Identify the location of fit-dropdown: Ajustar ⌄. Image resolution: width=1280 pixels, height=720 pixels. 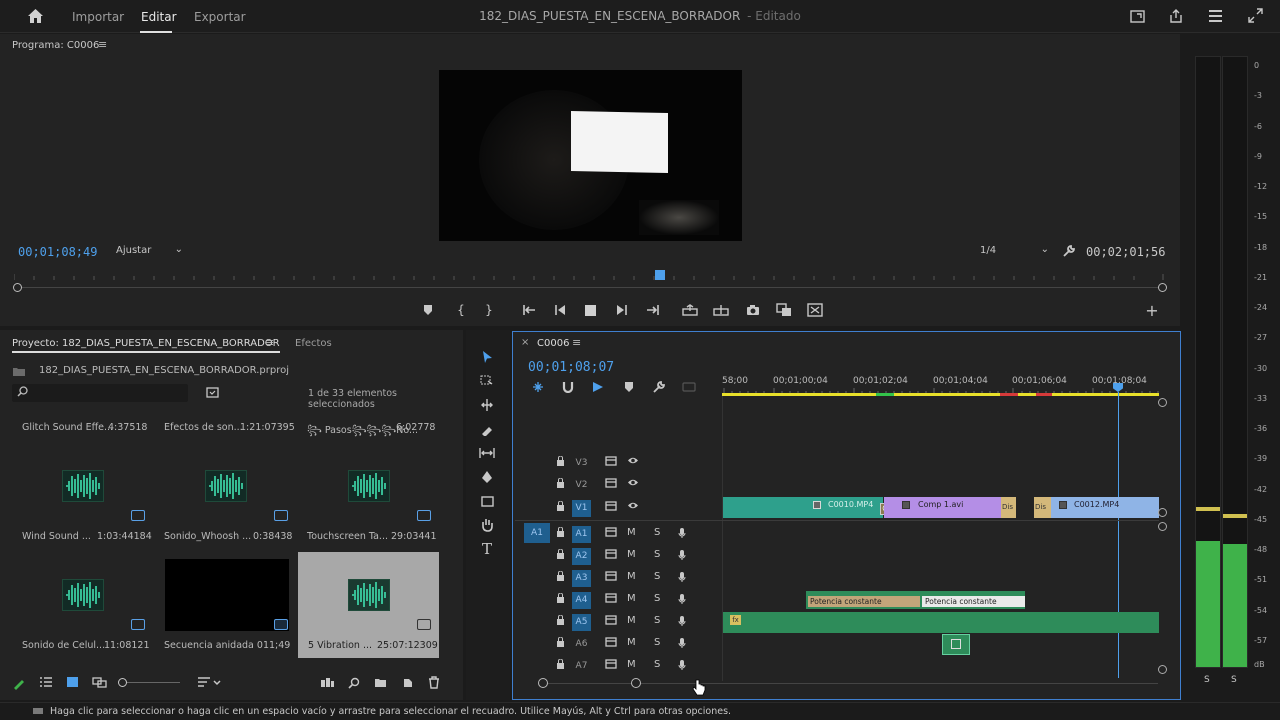
(149, 252).